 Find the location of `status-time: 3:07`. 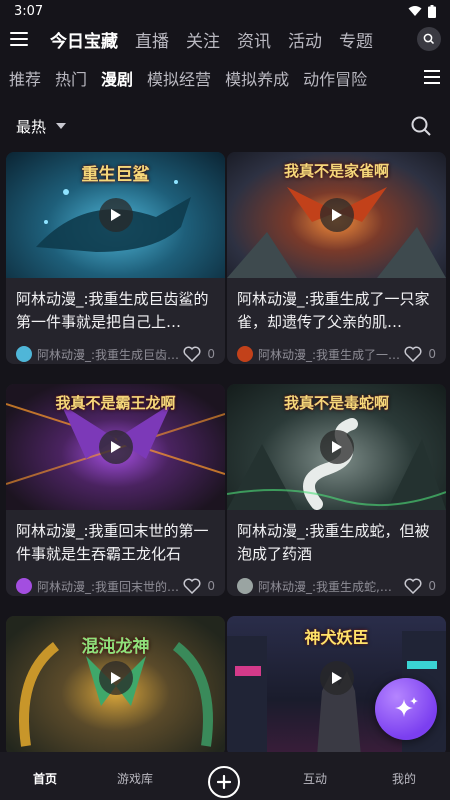

status-time: 3:07 is located at coordinates (29, 11).